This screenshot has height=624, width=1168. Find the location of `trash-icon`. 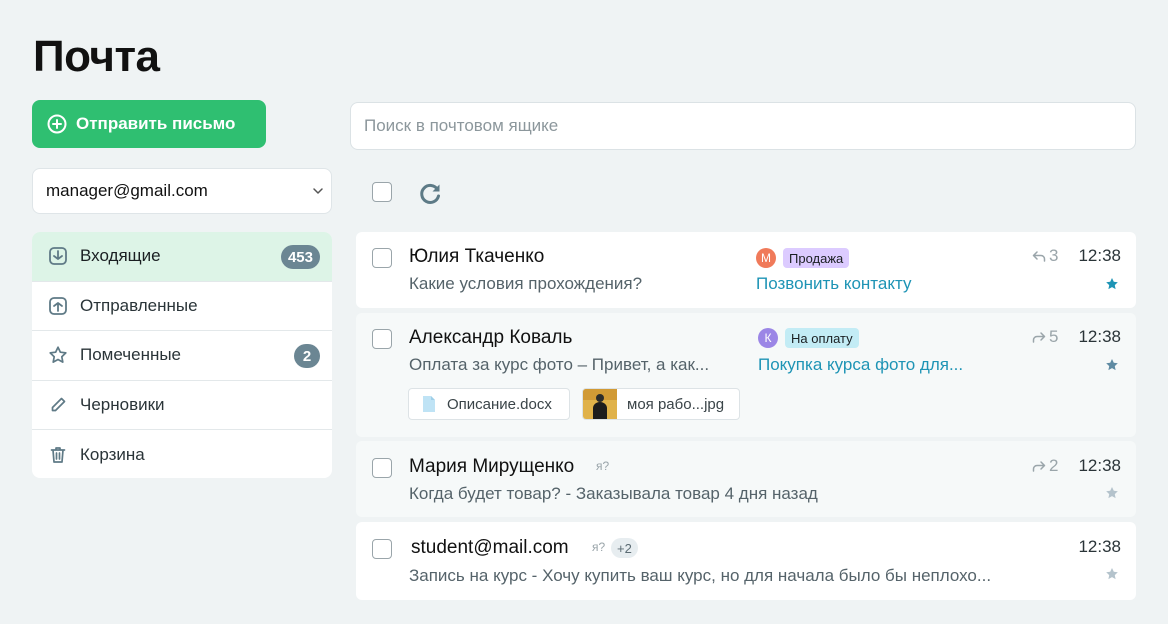

trash-icon is located at coordinates (58, 454).